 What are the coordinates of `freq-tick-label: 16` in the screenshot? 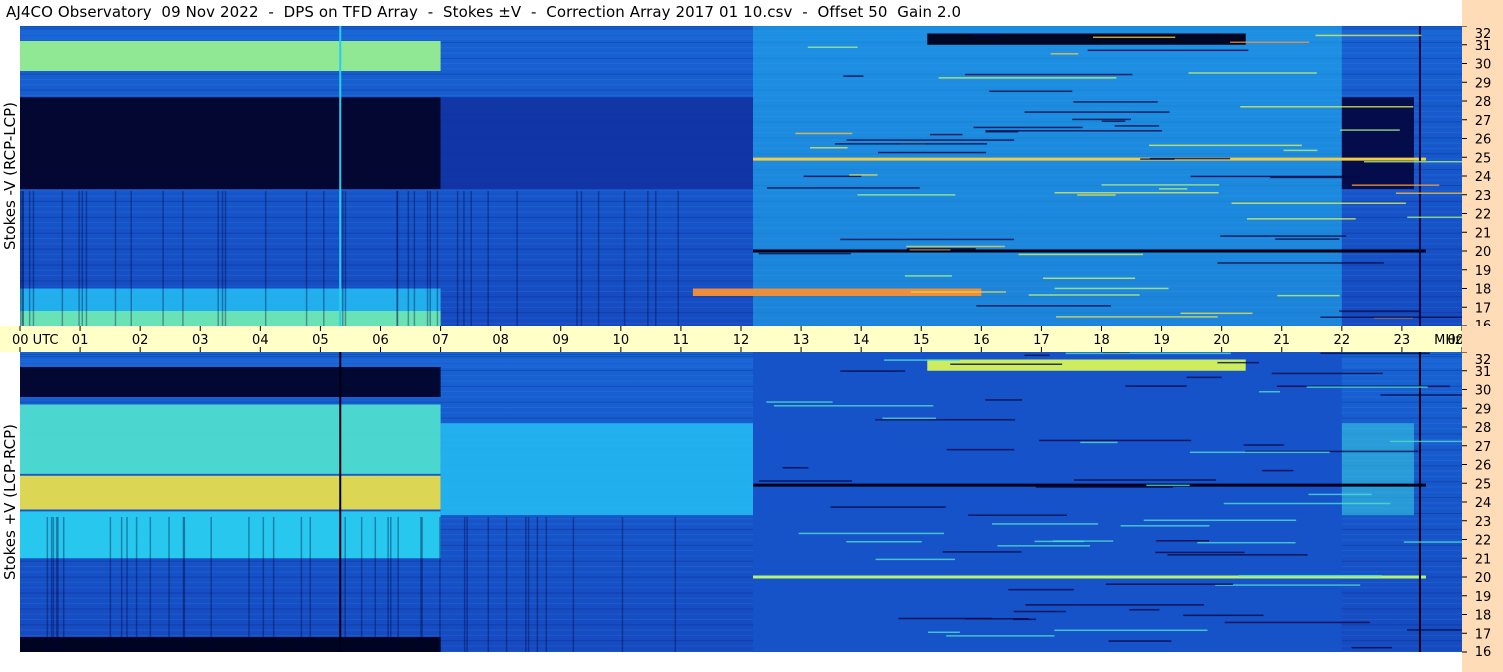 It's located at (1483, 652).